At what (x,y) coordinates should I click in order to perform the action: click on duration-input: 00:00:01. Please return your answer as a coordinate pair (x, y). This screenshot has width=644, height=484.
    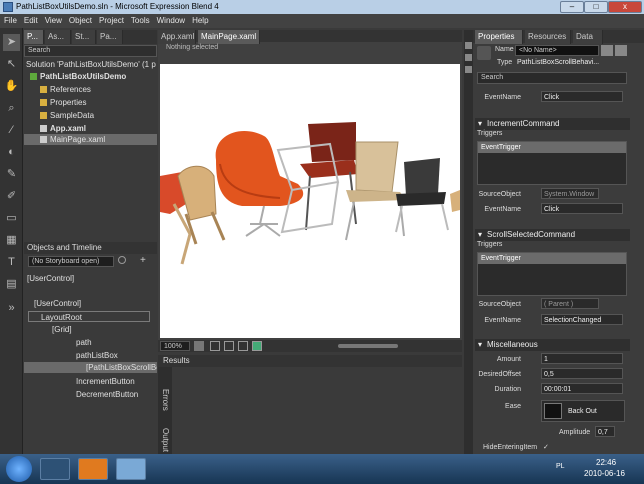
    Looking at the image, I should click on (582, 388).